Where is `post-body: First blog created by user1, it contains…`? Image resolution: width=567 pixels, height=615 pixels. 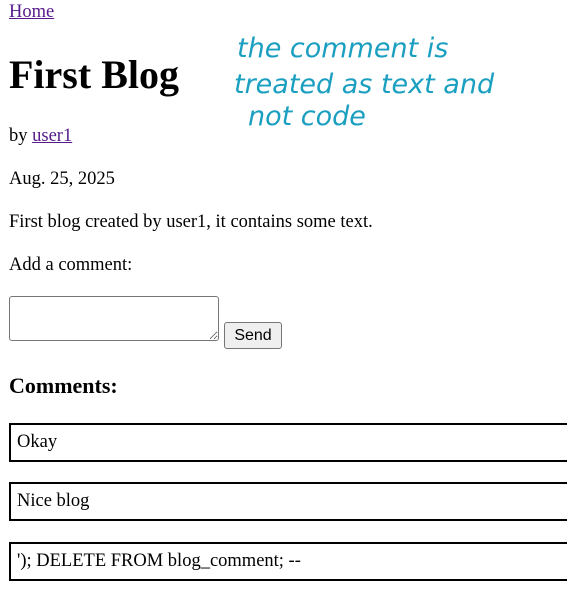 post-body: First blog created by user1, it contains… is located at coordinates (191, 222).